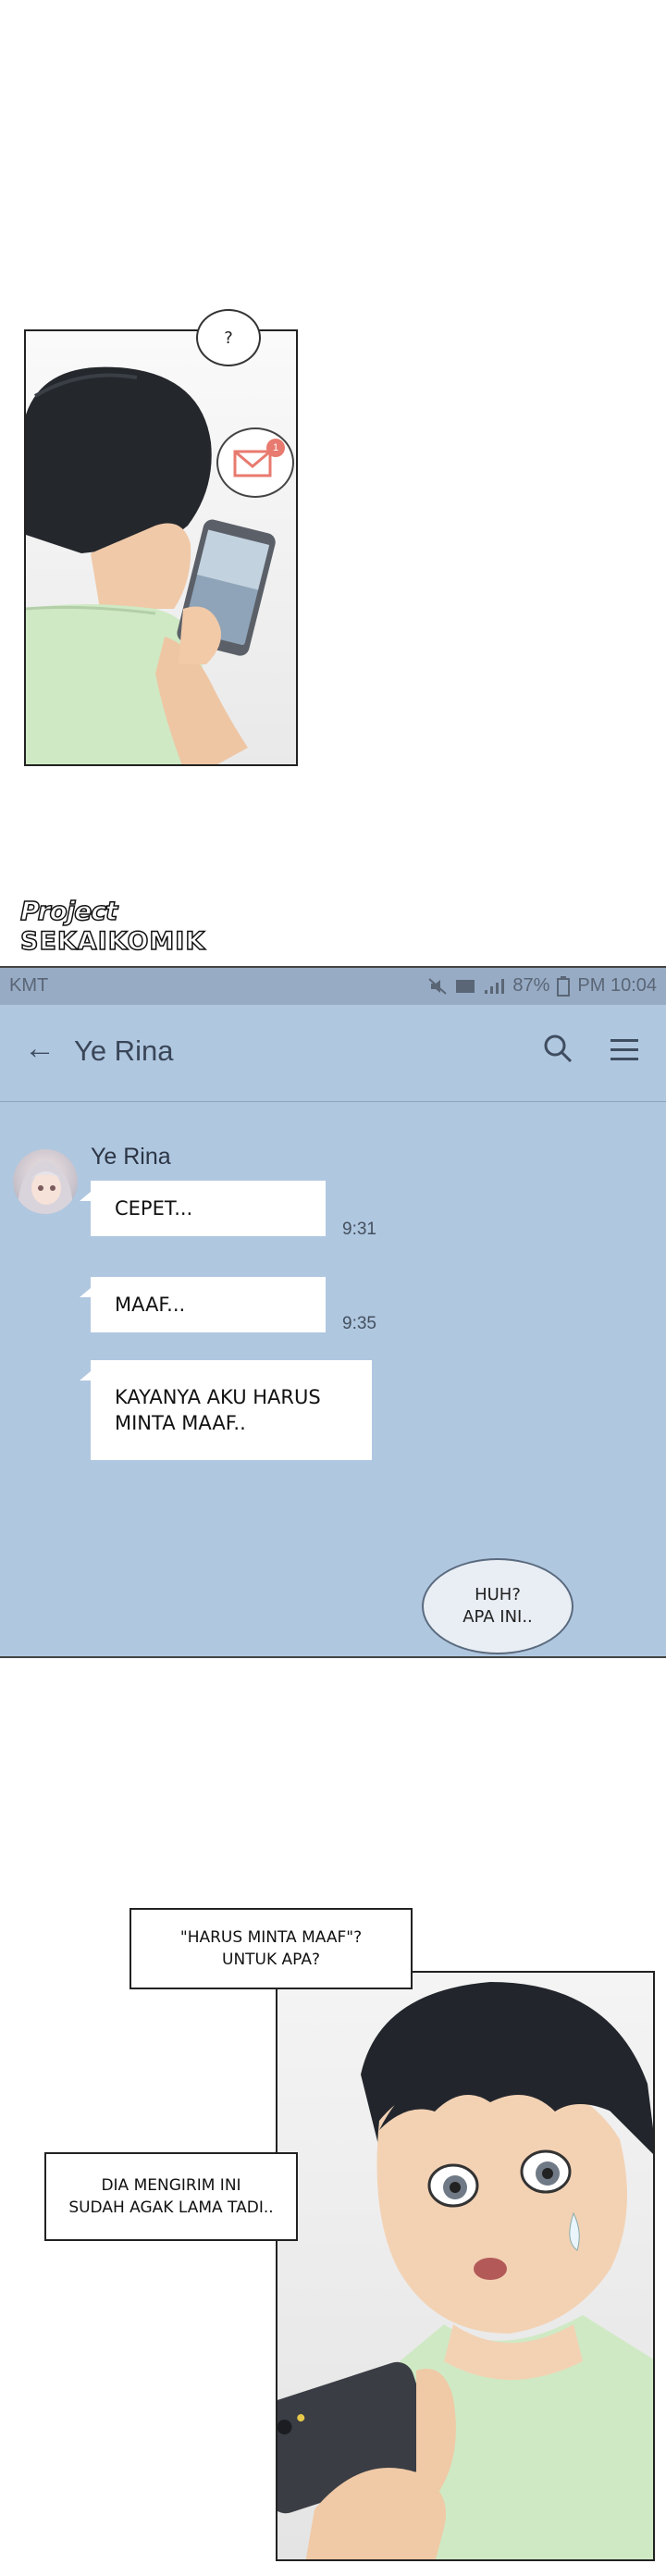  I want to click on message-text: KAYANYA AKU HARUS MINTA MAAF.., so click(218, 1410).